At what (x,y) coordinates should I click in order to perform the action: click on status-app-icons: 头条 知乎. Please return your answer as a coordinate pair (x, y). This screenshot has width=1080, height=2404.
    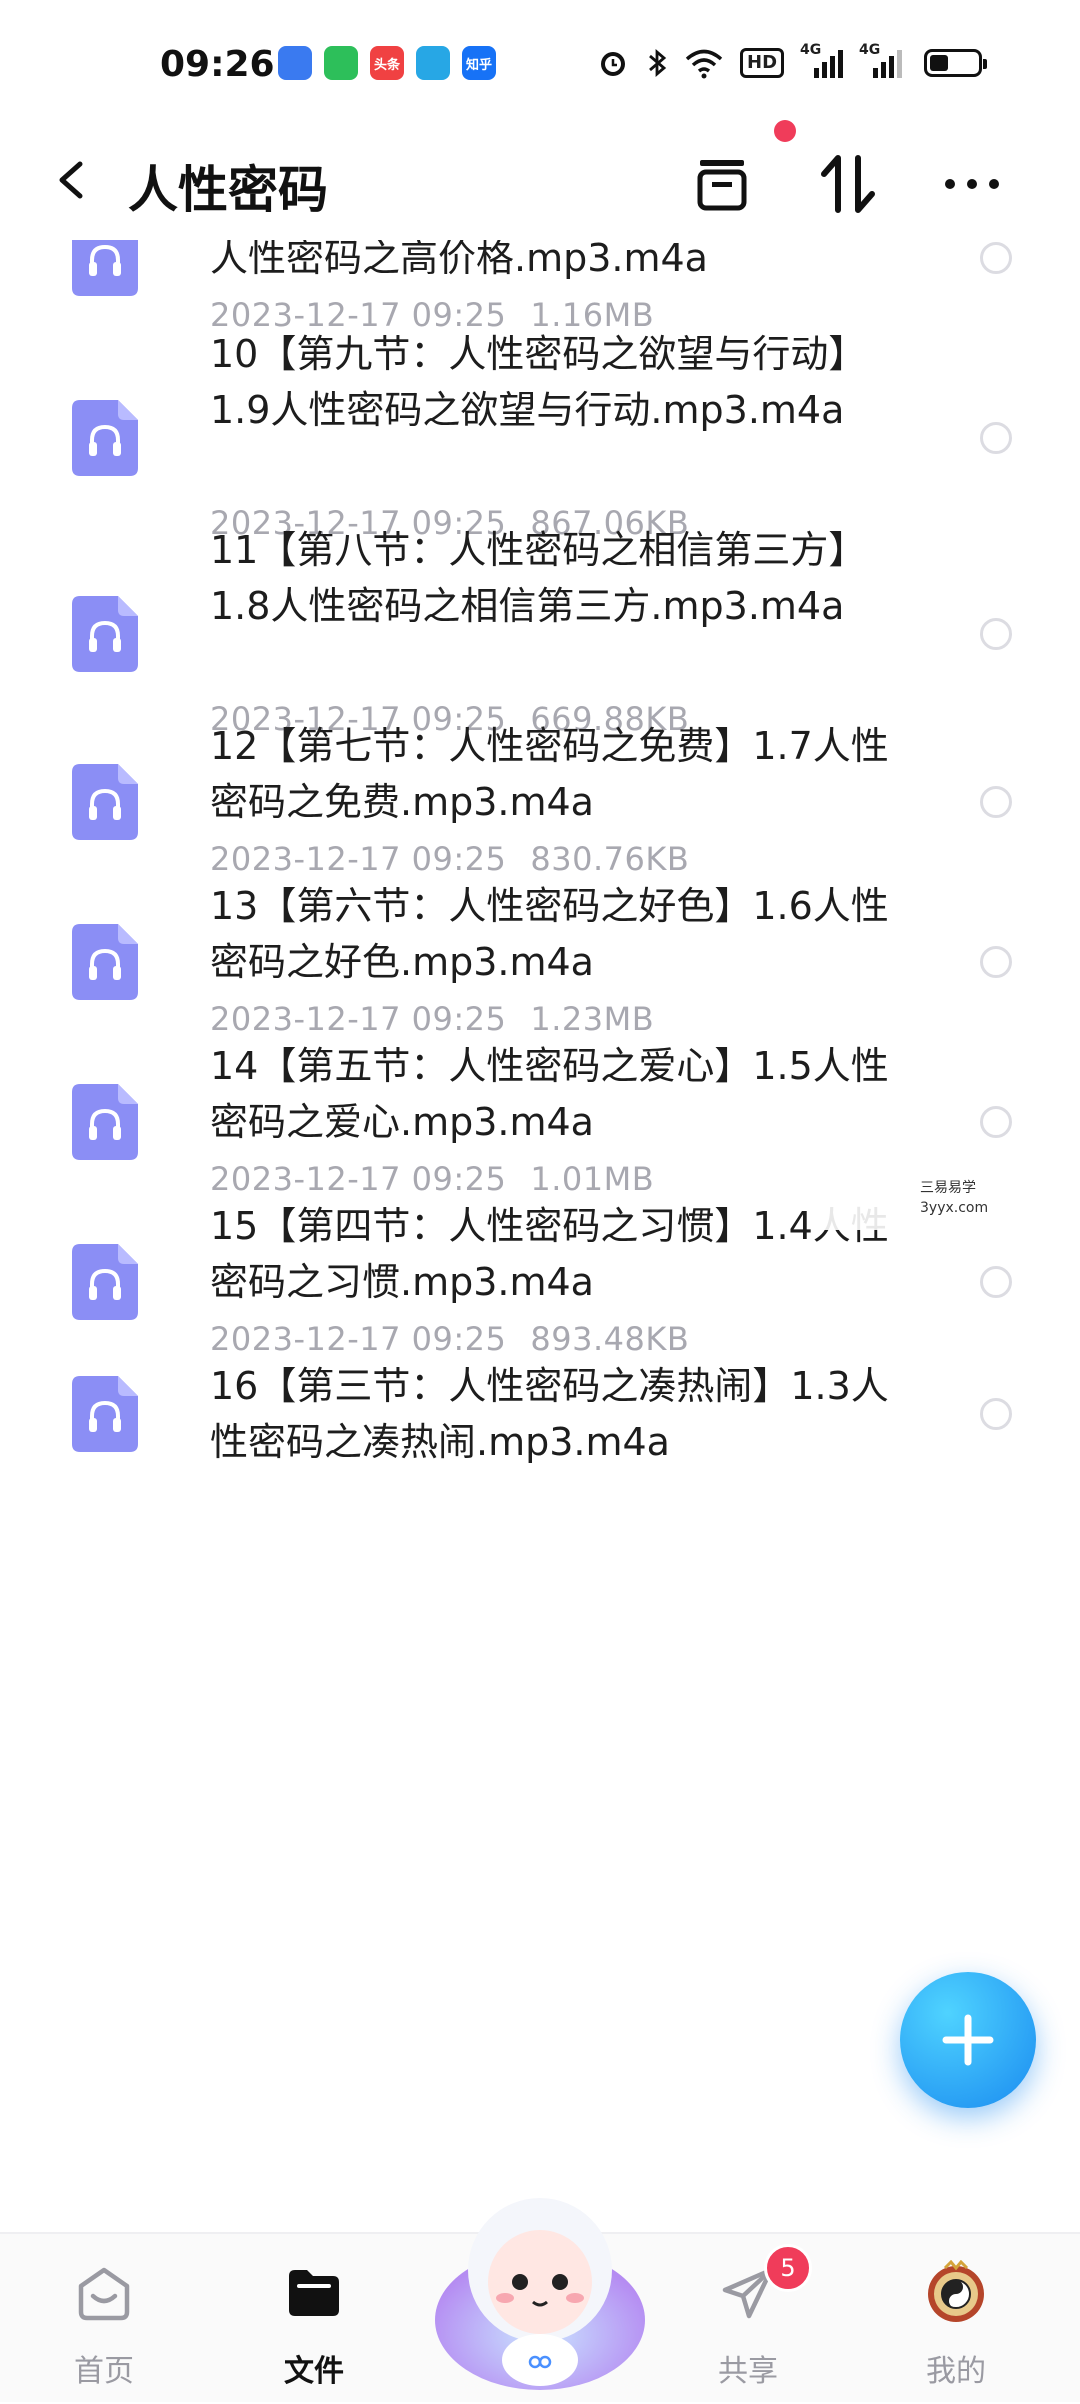
    Looking at the image, I should click on (387, 63).